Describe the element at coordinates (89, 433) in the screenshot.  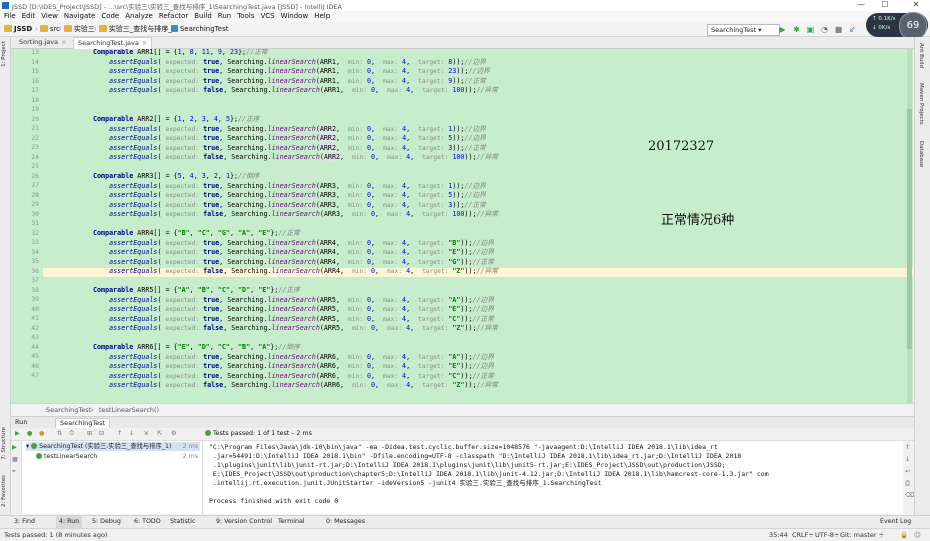
I see `expand-all-icon: ⊞` at that location.